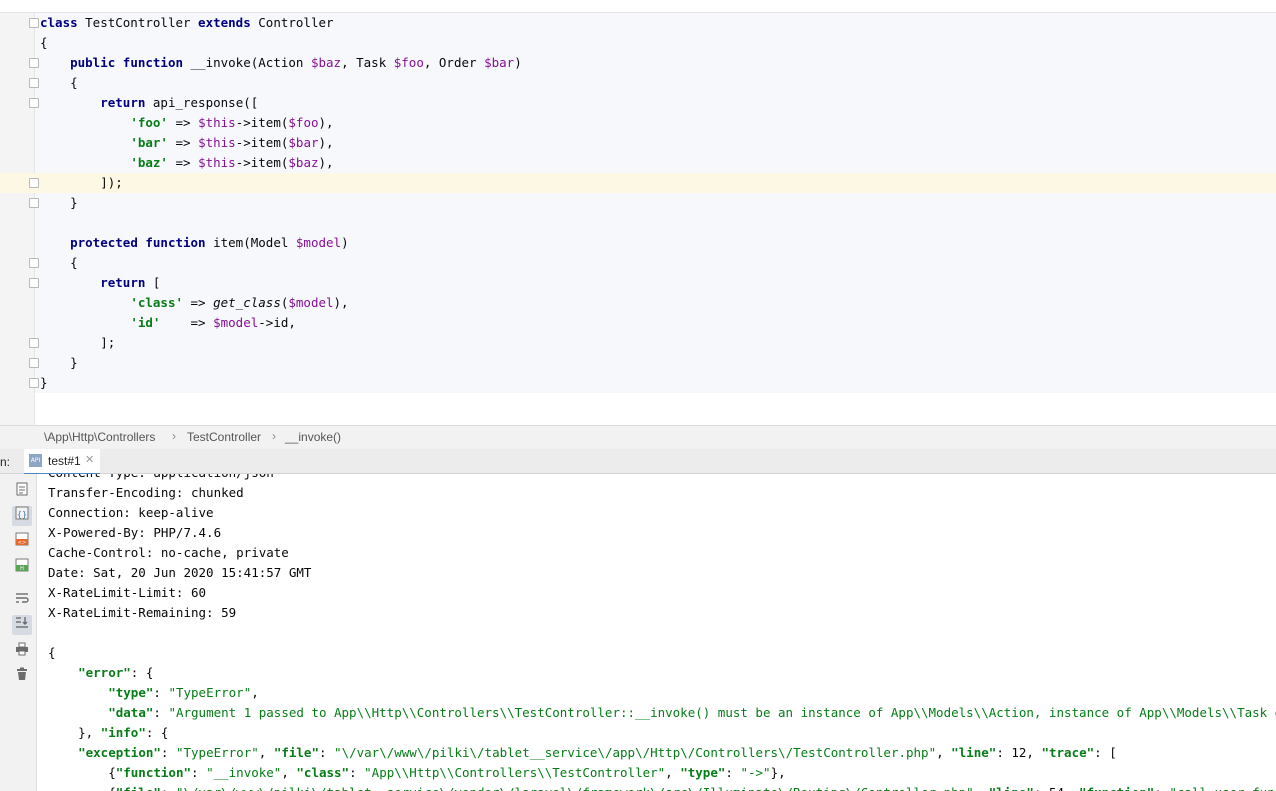 This screenshot has width=1276, height=791. What do you see at coordinates (22, 492) in the screenshot?
I see `document-icon` at bounding box center [22, 492].